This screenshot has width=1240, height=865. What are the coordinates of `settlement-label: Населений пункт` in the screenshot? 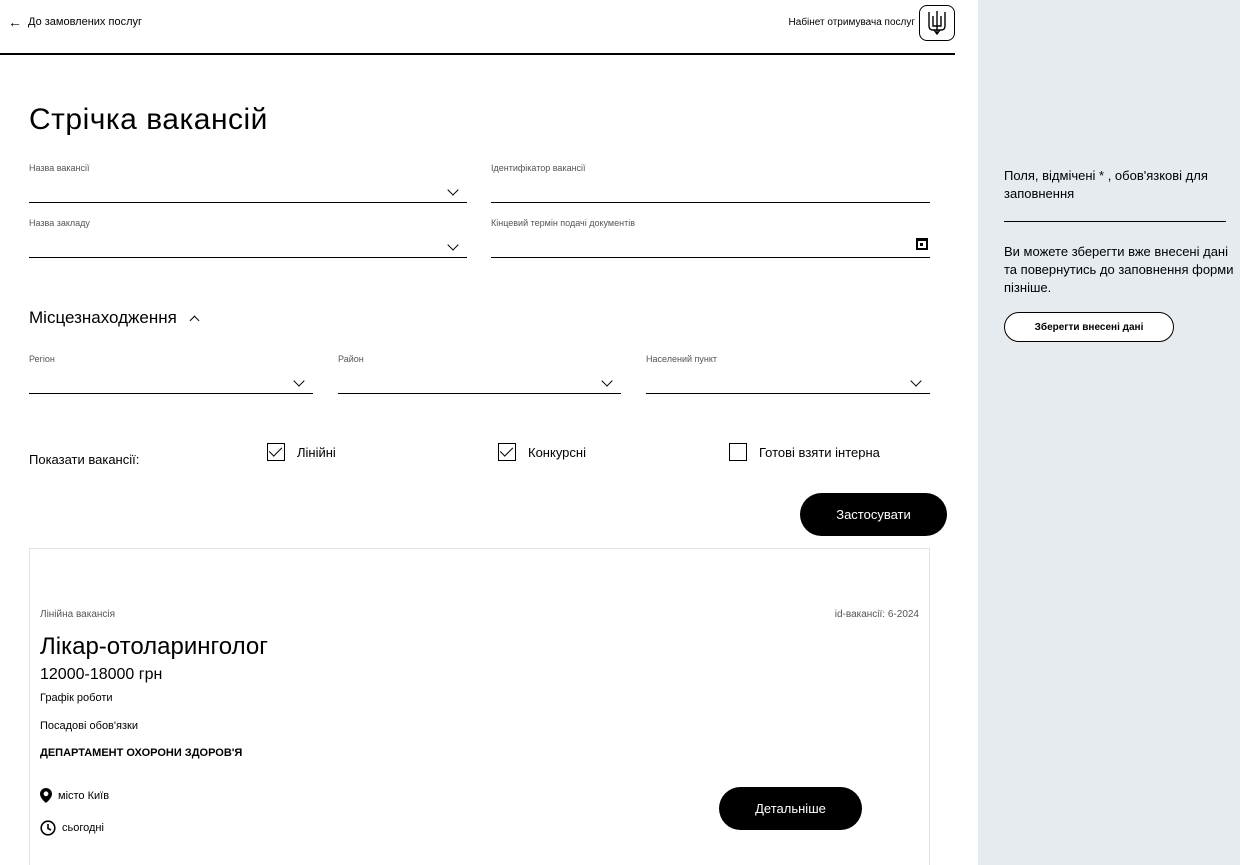 It's located at (681, 359).